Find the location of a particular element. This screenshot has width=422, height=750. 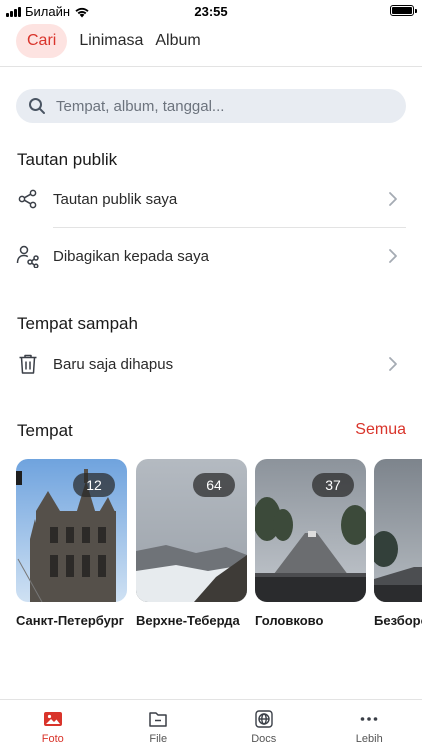

nav-more: Lebih is located at coordinates (369, 725).